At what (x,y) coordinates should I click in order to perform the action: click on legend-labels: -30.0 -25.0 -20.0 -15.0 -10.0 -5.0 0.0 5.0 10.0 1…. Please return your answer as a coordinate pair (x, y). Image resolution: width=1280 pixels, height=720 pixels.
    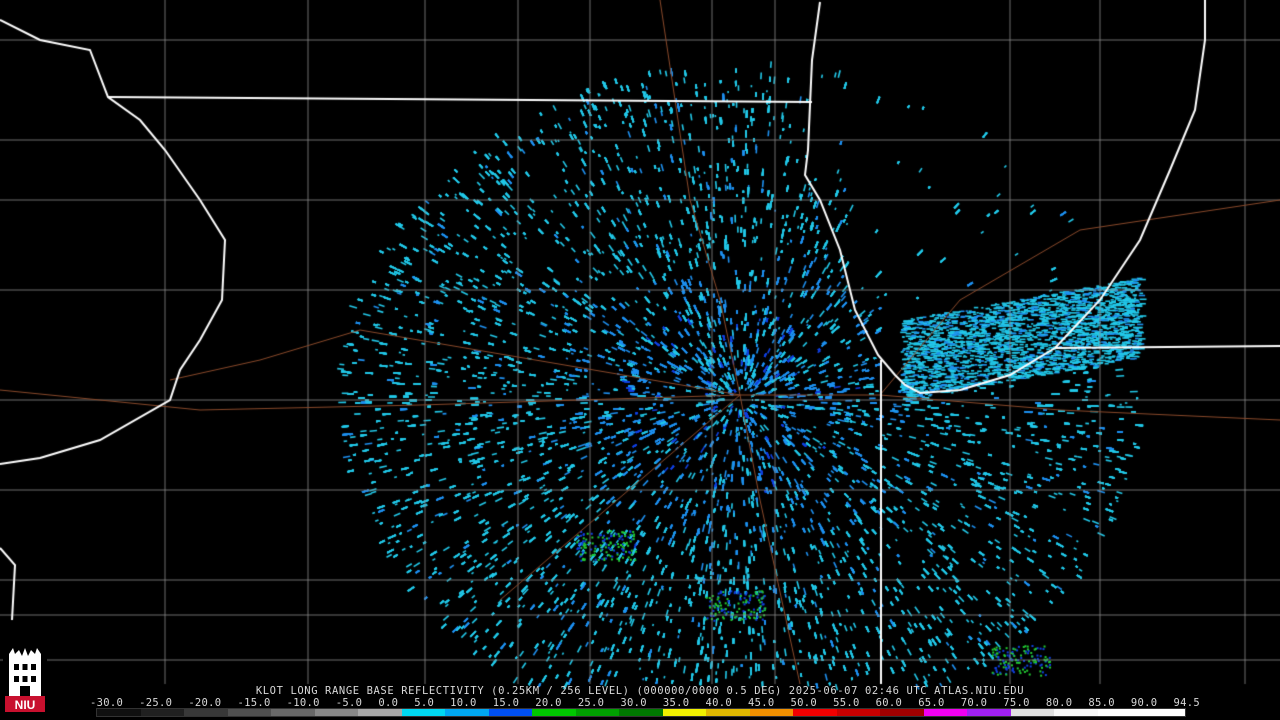
    Looking at the image, I should click on (645, 703).